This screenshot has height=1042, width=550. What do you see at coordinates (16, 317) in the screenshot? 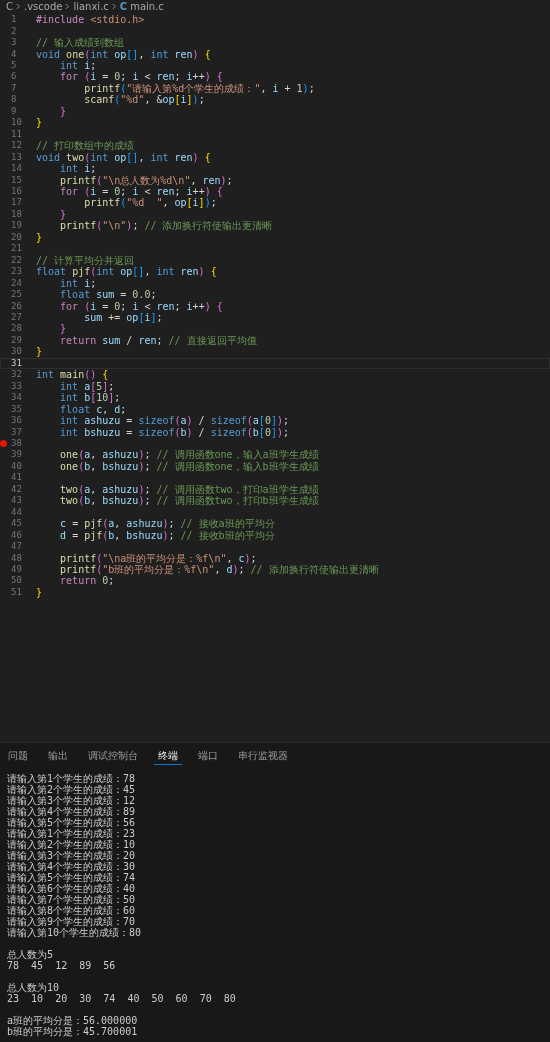
I see `line-number: 27` at bounding box center [16, 317].